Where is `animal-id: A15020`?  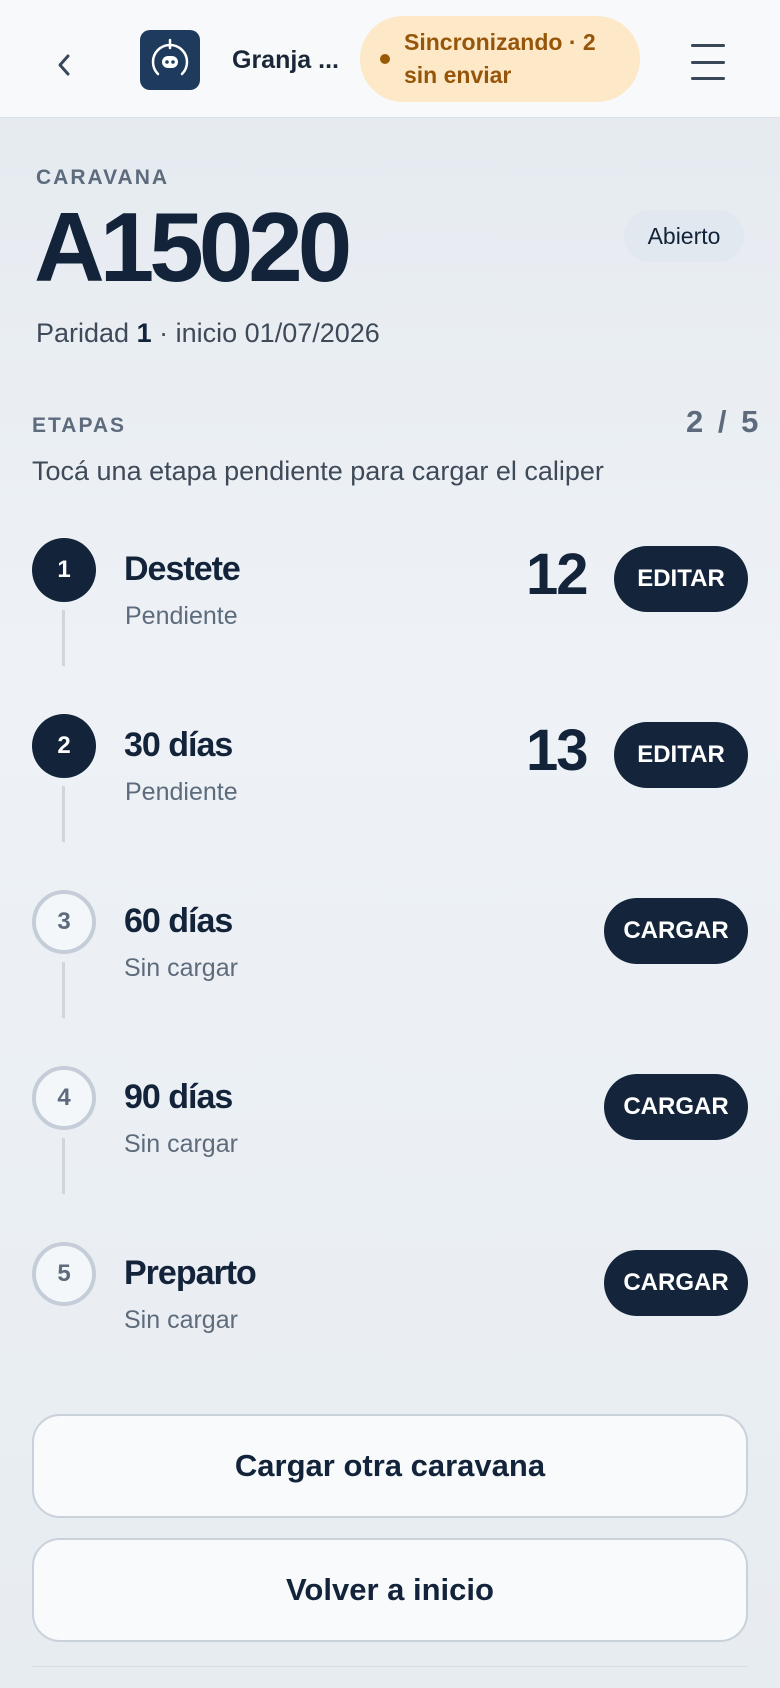
animal-id: A15020 is located at coordinates (193, 247).